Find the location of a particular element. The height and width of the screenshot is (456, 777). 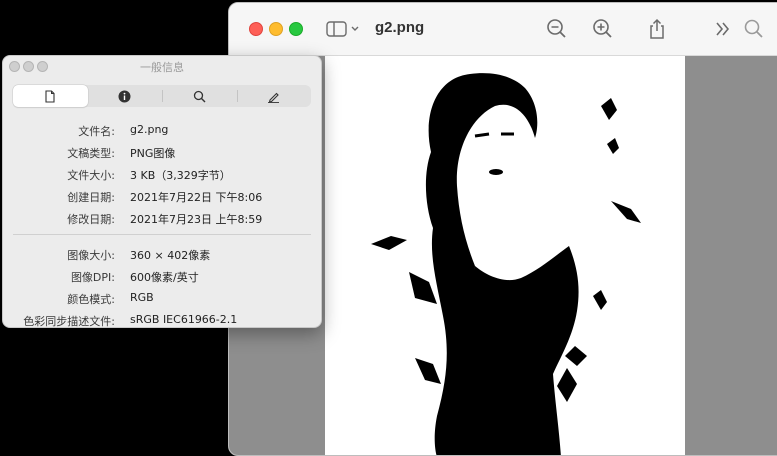

info-row-kind: 文稿类型: PNG图像 is located at coordinates (162, 153).